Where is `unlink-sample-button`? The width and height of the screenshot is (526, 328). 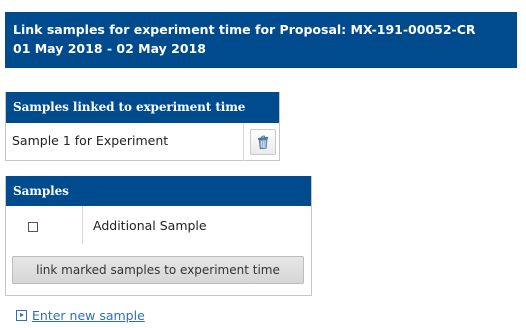 unlink-sample-button is located at coordinates (263, 142).